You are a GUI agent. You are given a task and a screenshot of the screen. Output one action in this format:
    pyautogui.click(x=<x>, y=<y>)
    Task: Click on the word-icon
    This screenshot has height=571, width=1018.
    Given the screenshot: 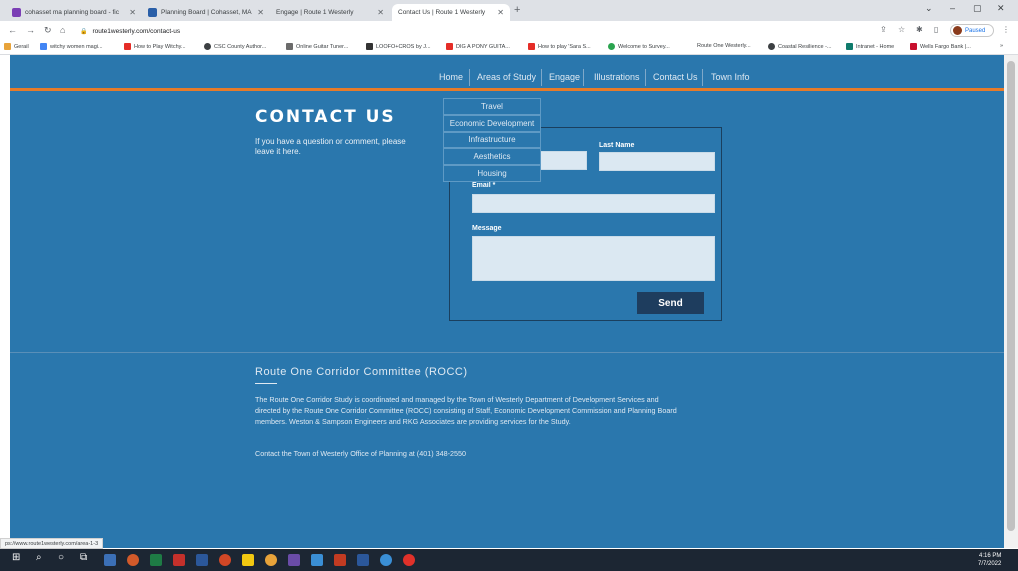 What is the action you would take?
    pyautogui.click(x=202, y=560)
    